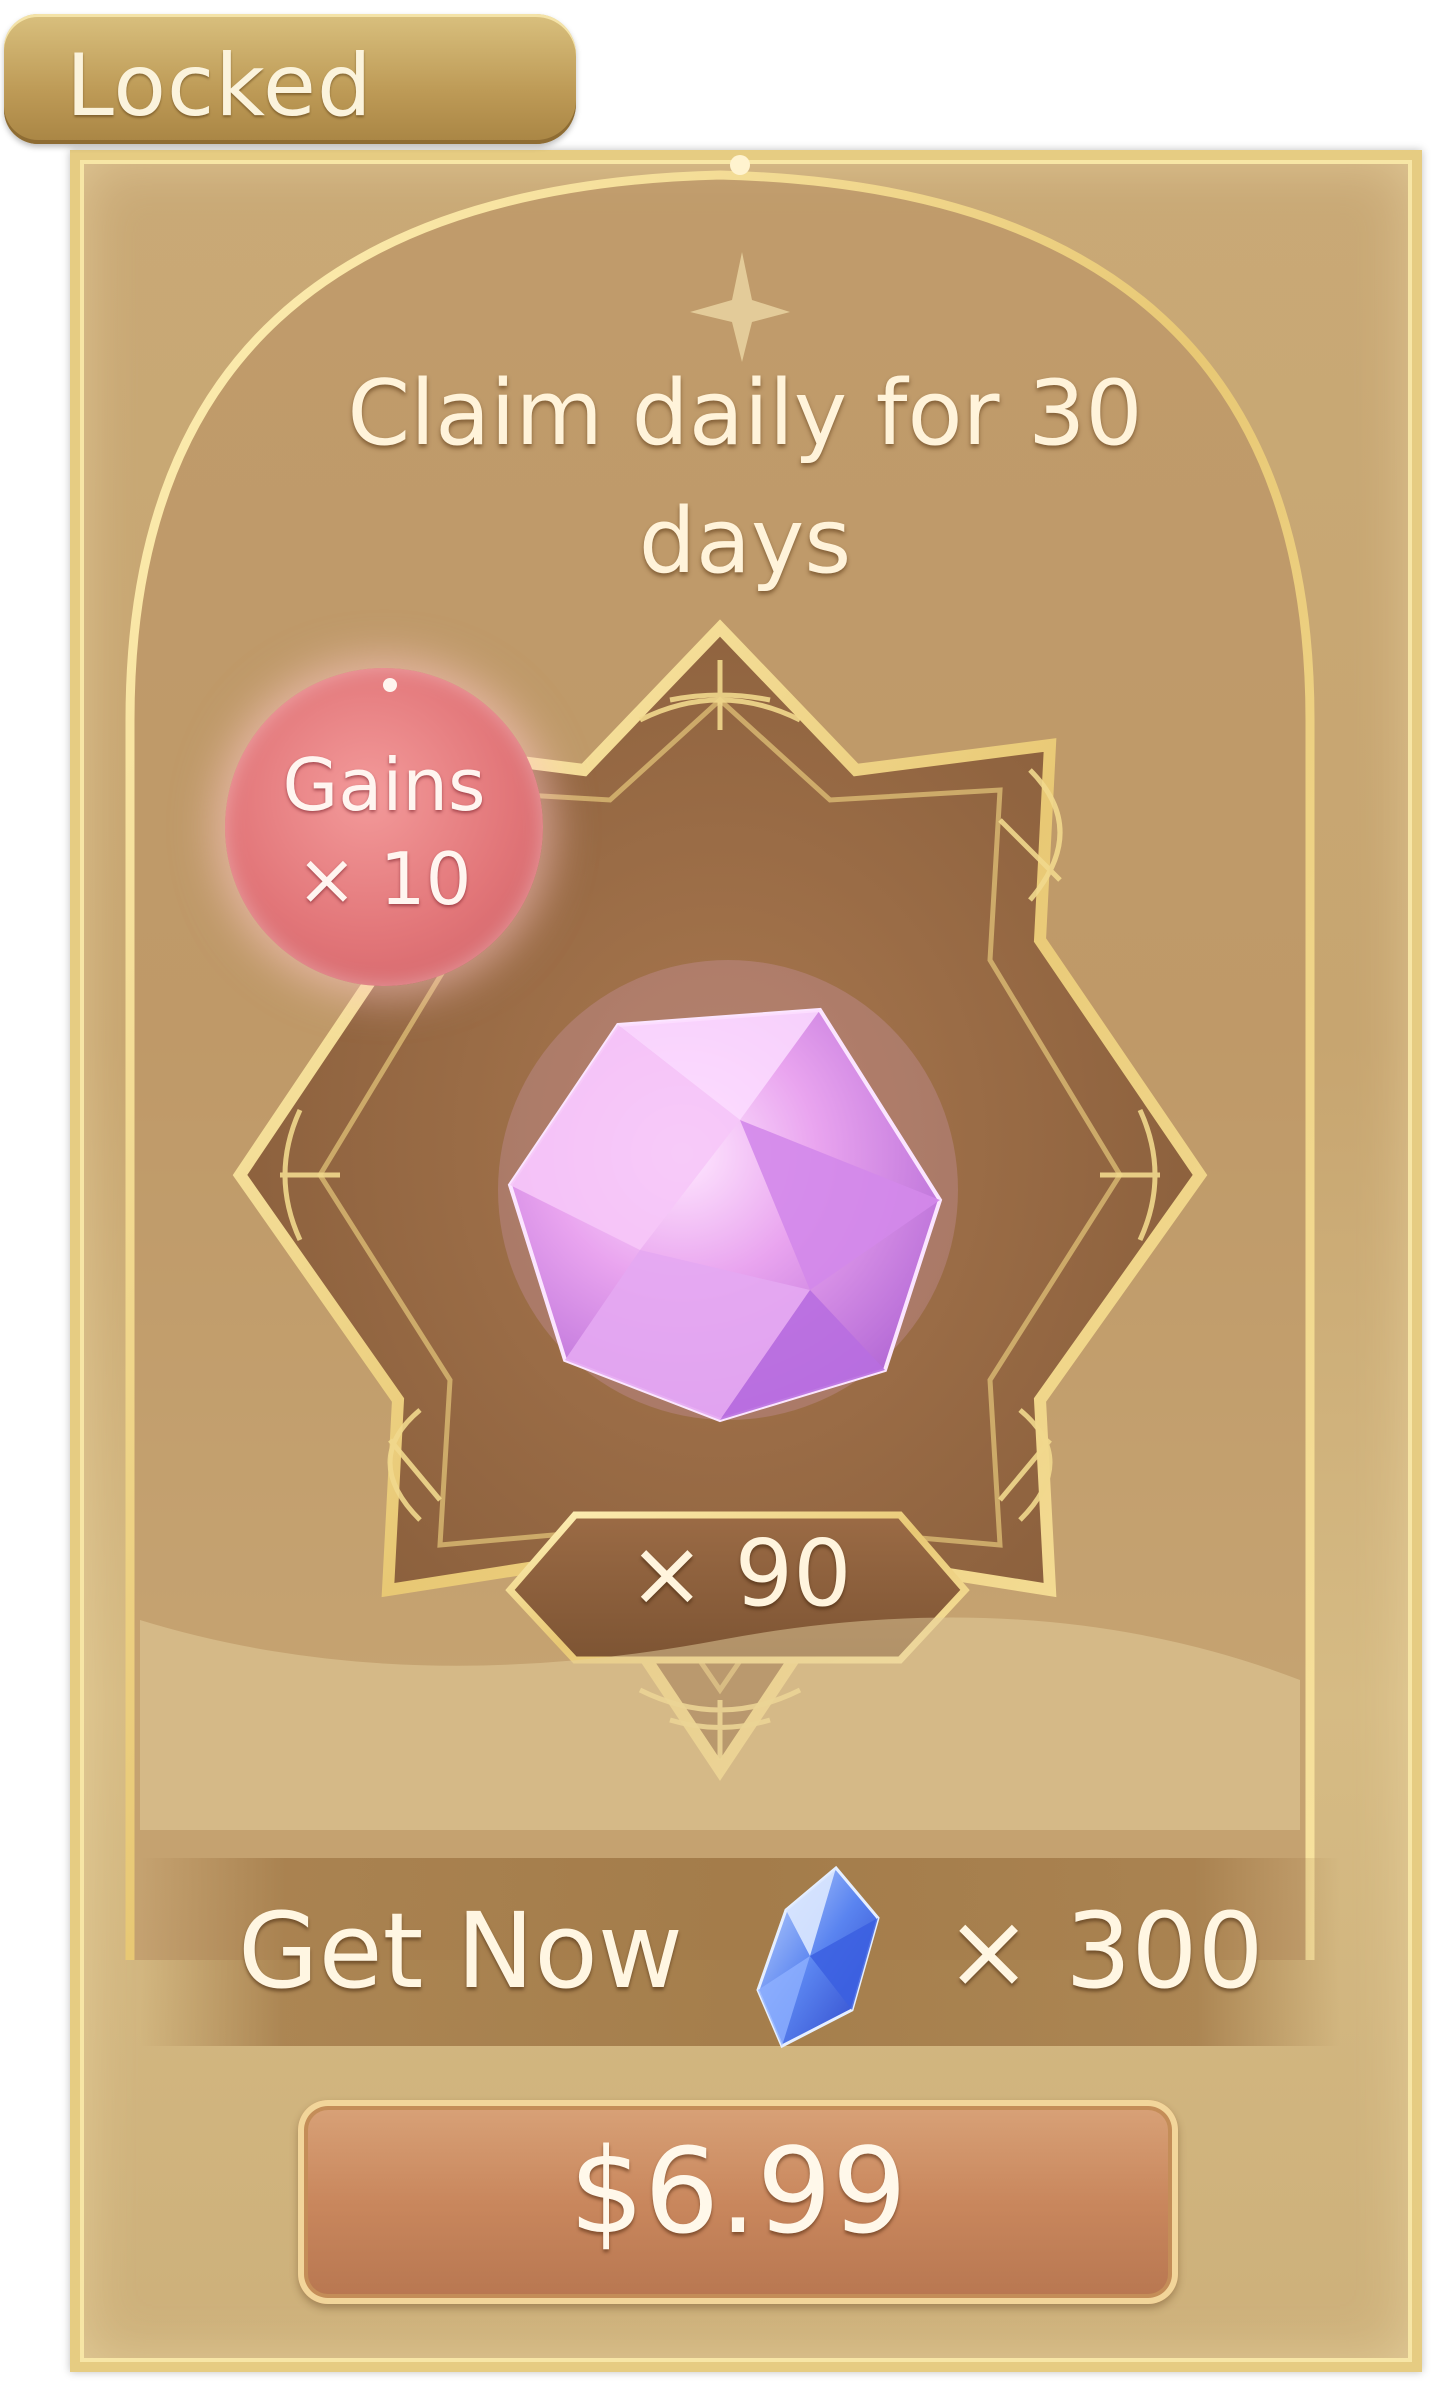 Image resolution: width=1434 pixels, height=2384 pixels. What do you see at coordinates (384, 879) in the screenshot?
I see `gains-badge-multiplier: × 10` at bounding box center [384, 879].